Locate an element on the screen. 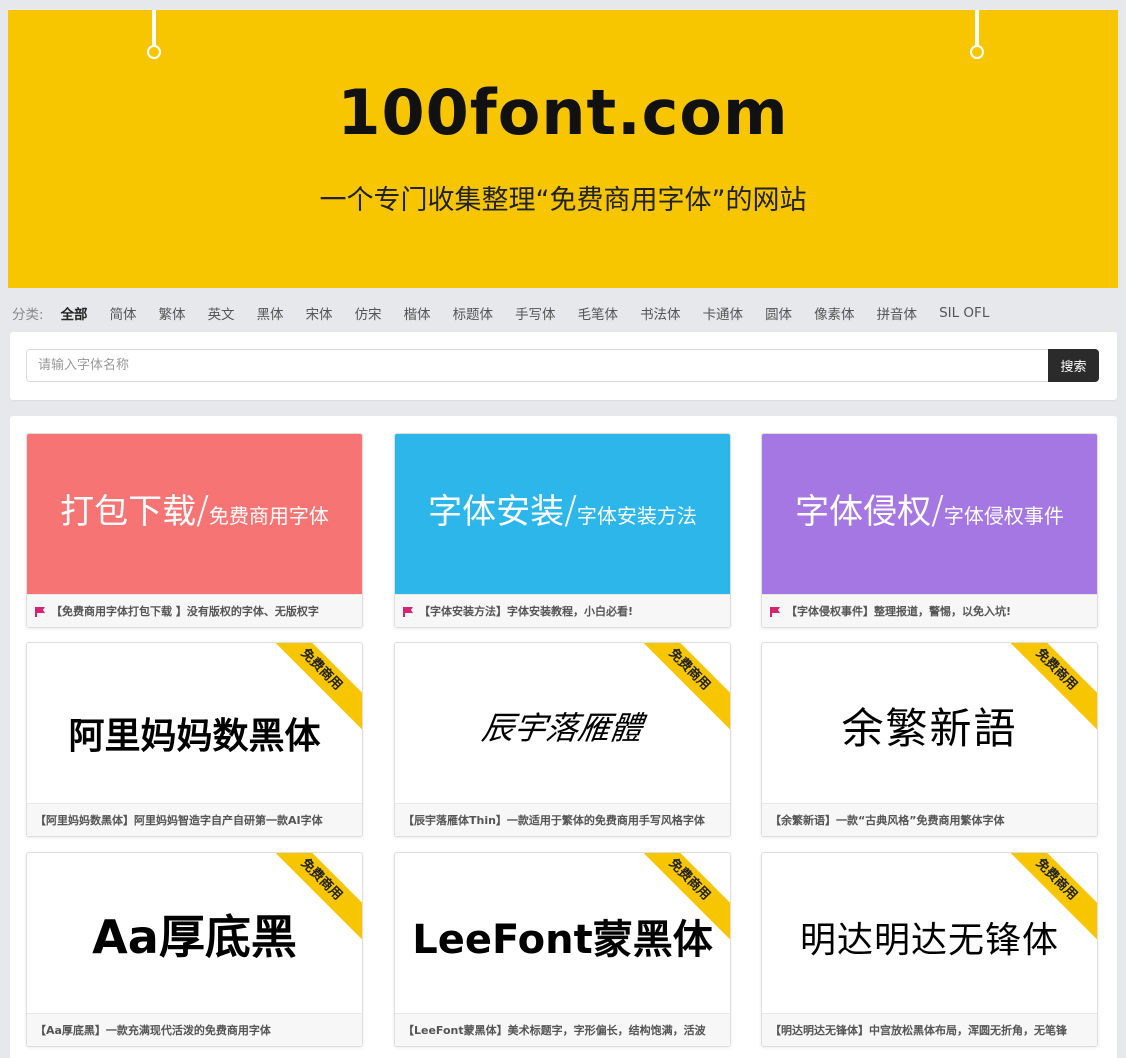 Image resolution: width=1126 pixels, height=1058 pixels. font-preview-text: Aa厚底黑 is located at coordinates (194, 937).